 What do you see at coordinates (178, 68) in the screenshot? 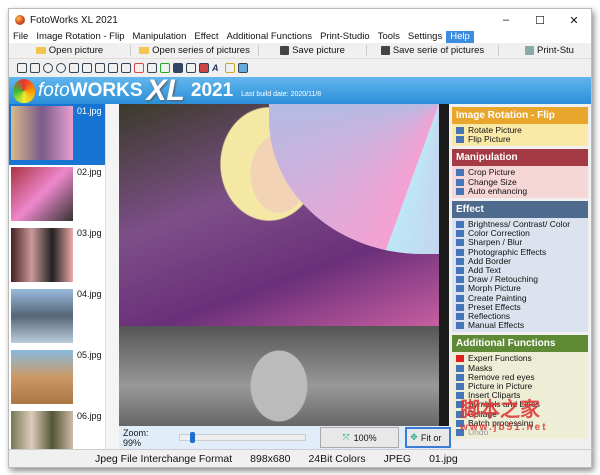
I see `sharpen-icon` at bounding box center [178, 68].